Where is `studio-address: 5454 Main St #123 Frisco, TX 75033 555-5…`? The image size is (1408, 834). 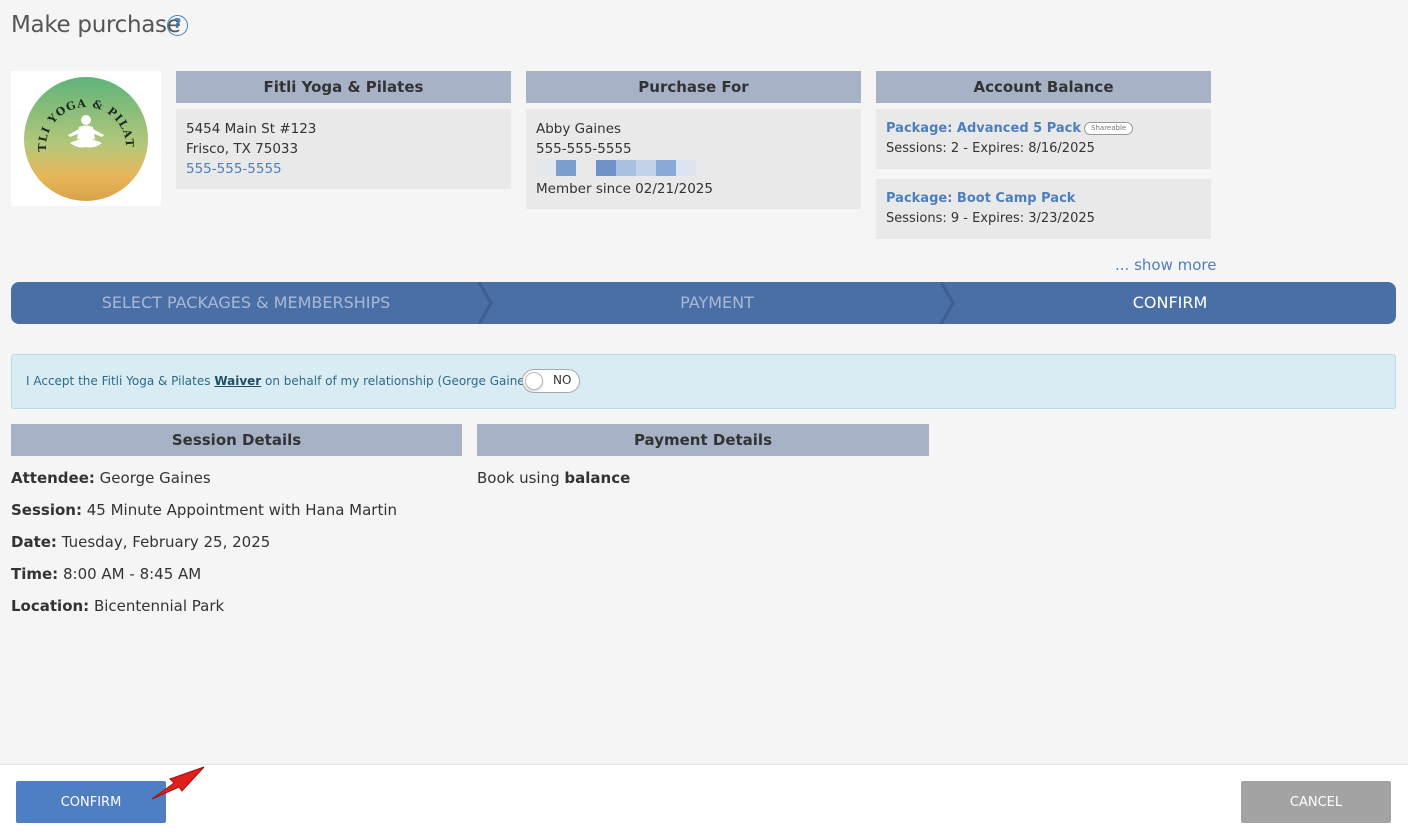
studio-address: 5454 Main St #123 Frisco, TX 75033 555-5… is located at coordinates (343, 149).